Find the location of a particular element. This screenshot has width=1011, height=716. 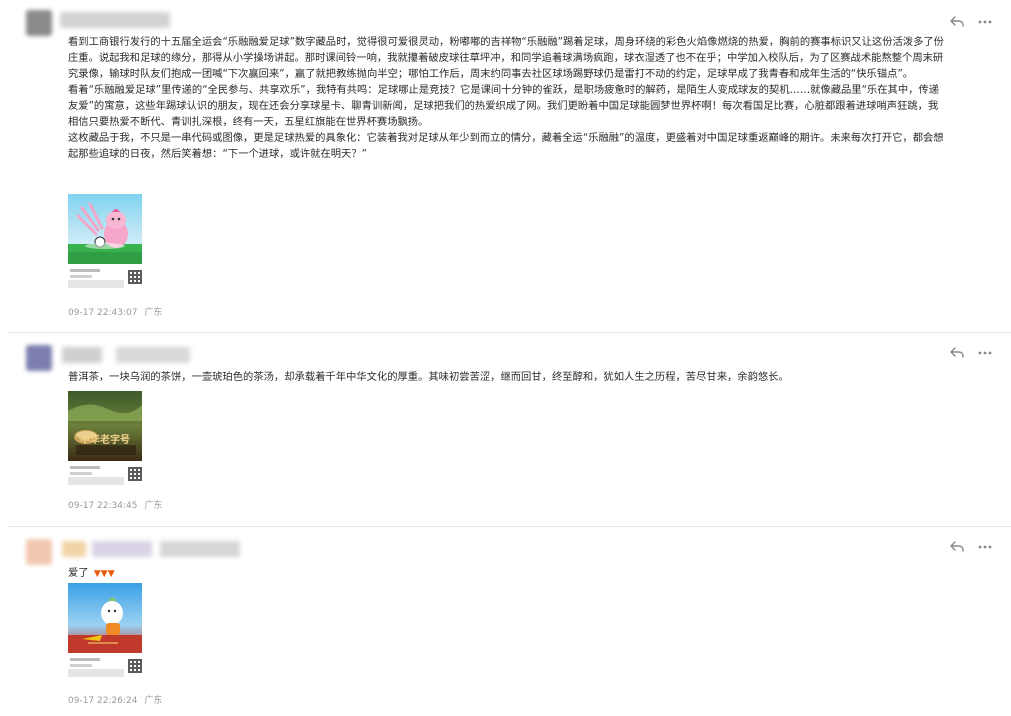

comment-meta: 09-17 22:26:24 广东 is located at coordinates (115, 699).